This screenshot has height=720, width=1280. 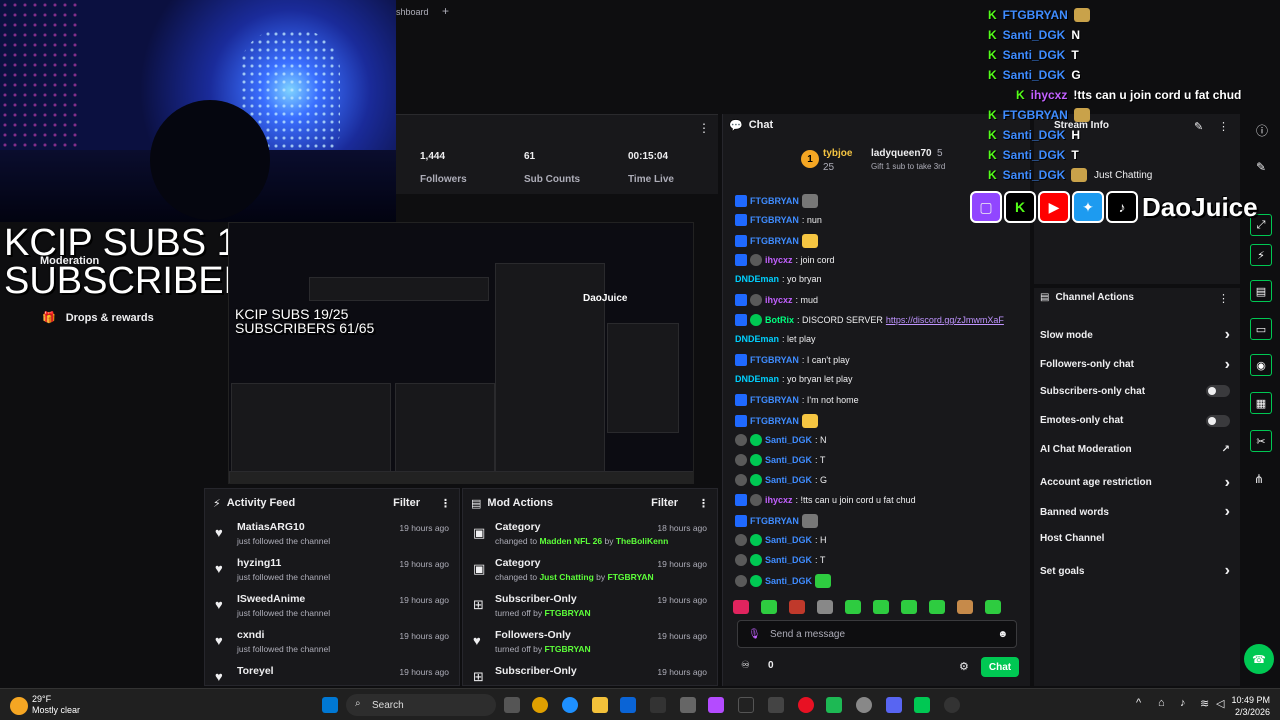 I want to click on toggle-switch, so click(x=1218, y=391).